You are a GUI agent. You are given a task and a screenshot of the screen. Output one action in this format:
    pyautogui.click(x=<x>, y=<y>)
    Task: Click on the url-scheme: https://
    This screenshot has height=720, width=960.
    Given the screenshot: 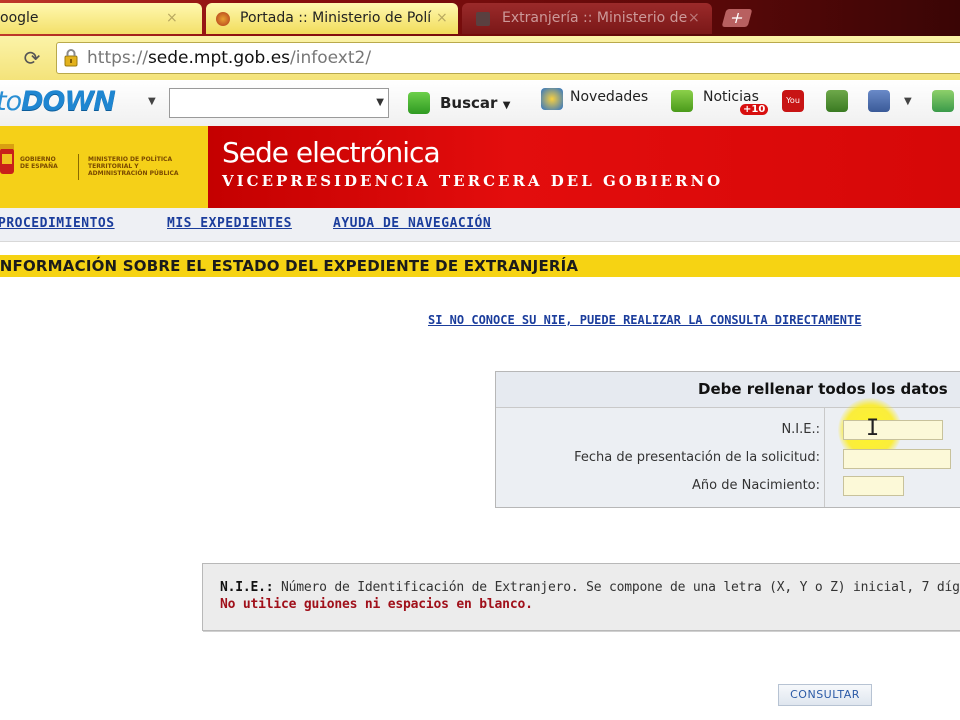 What is the action you would take?
    pyautogui.click(x=117, y=58)
    